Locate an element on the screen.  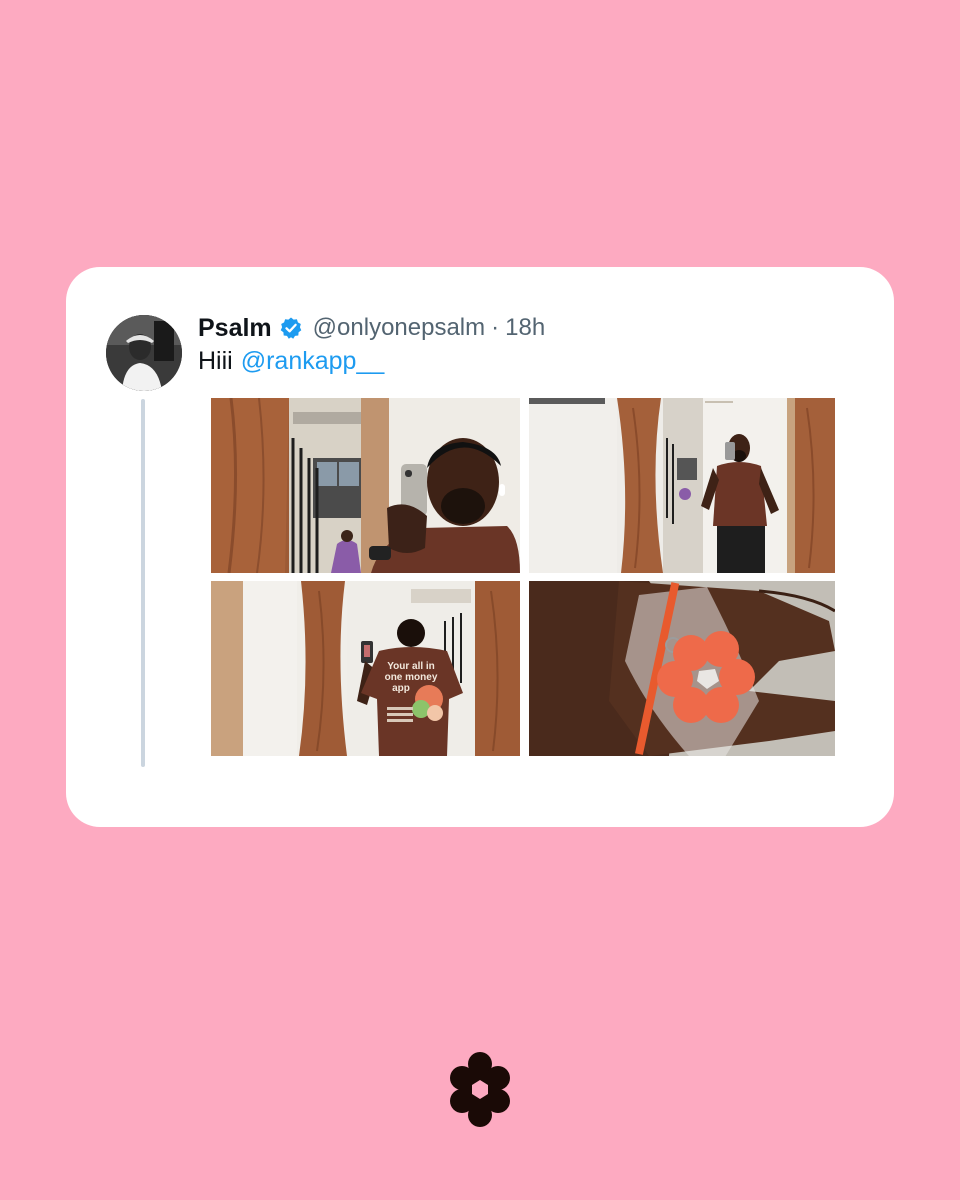
shirt-print-line-2: one money is located at coordinates (411, 677).